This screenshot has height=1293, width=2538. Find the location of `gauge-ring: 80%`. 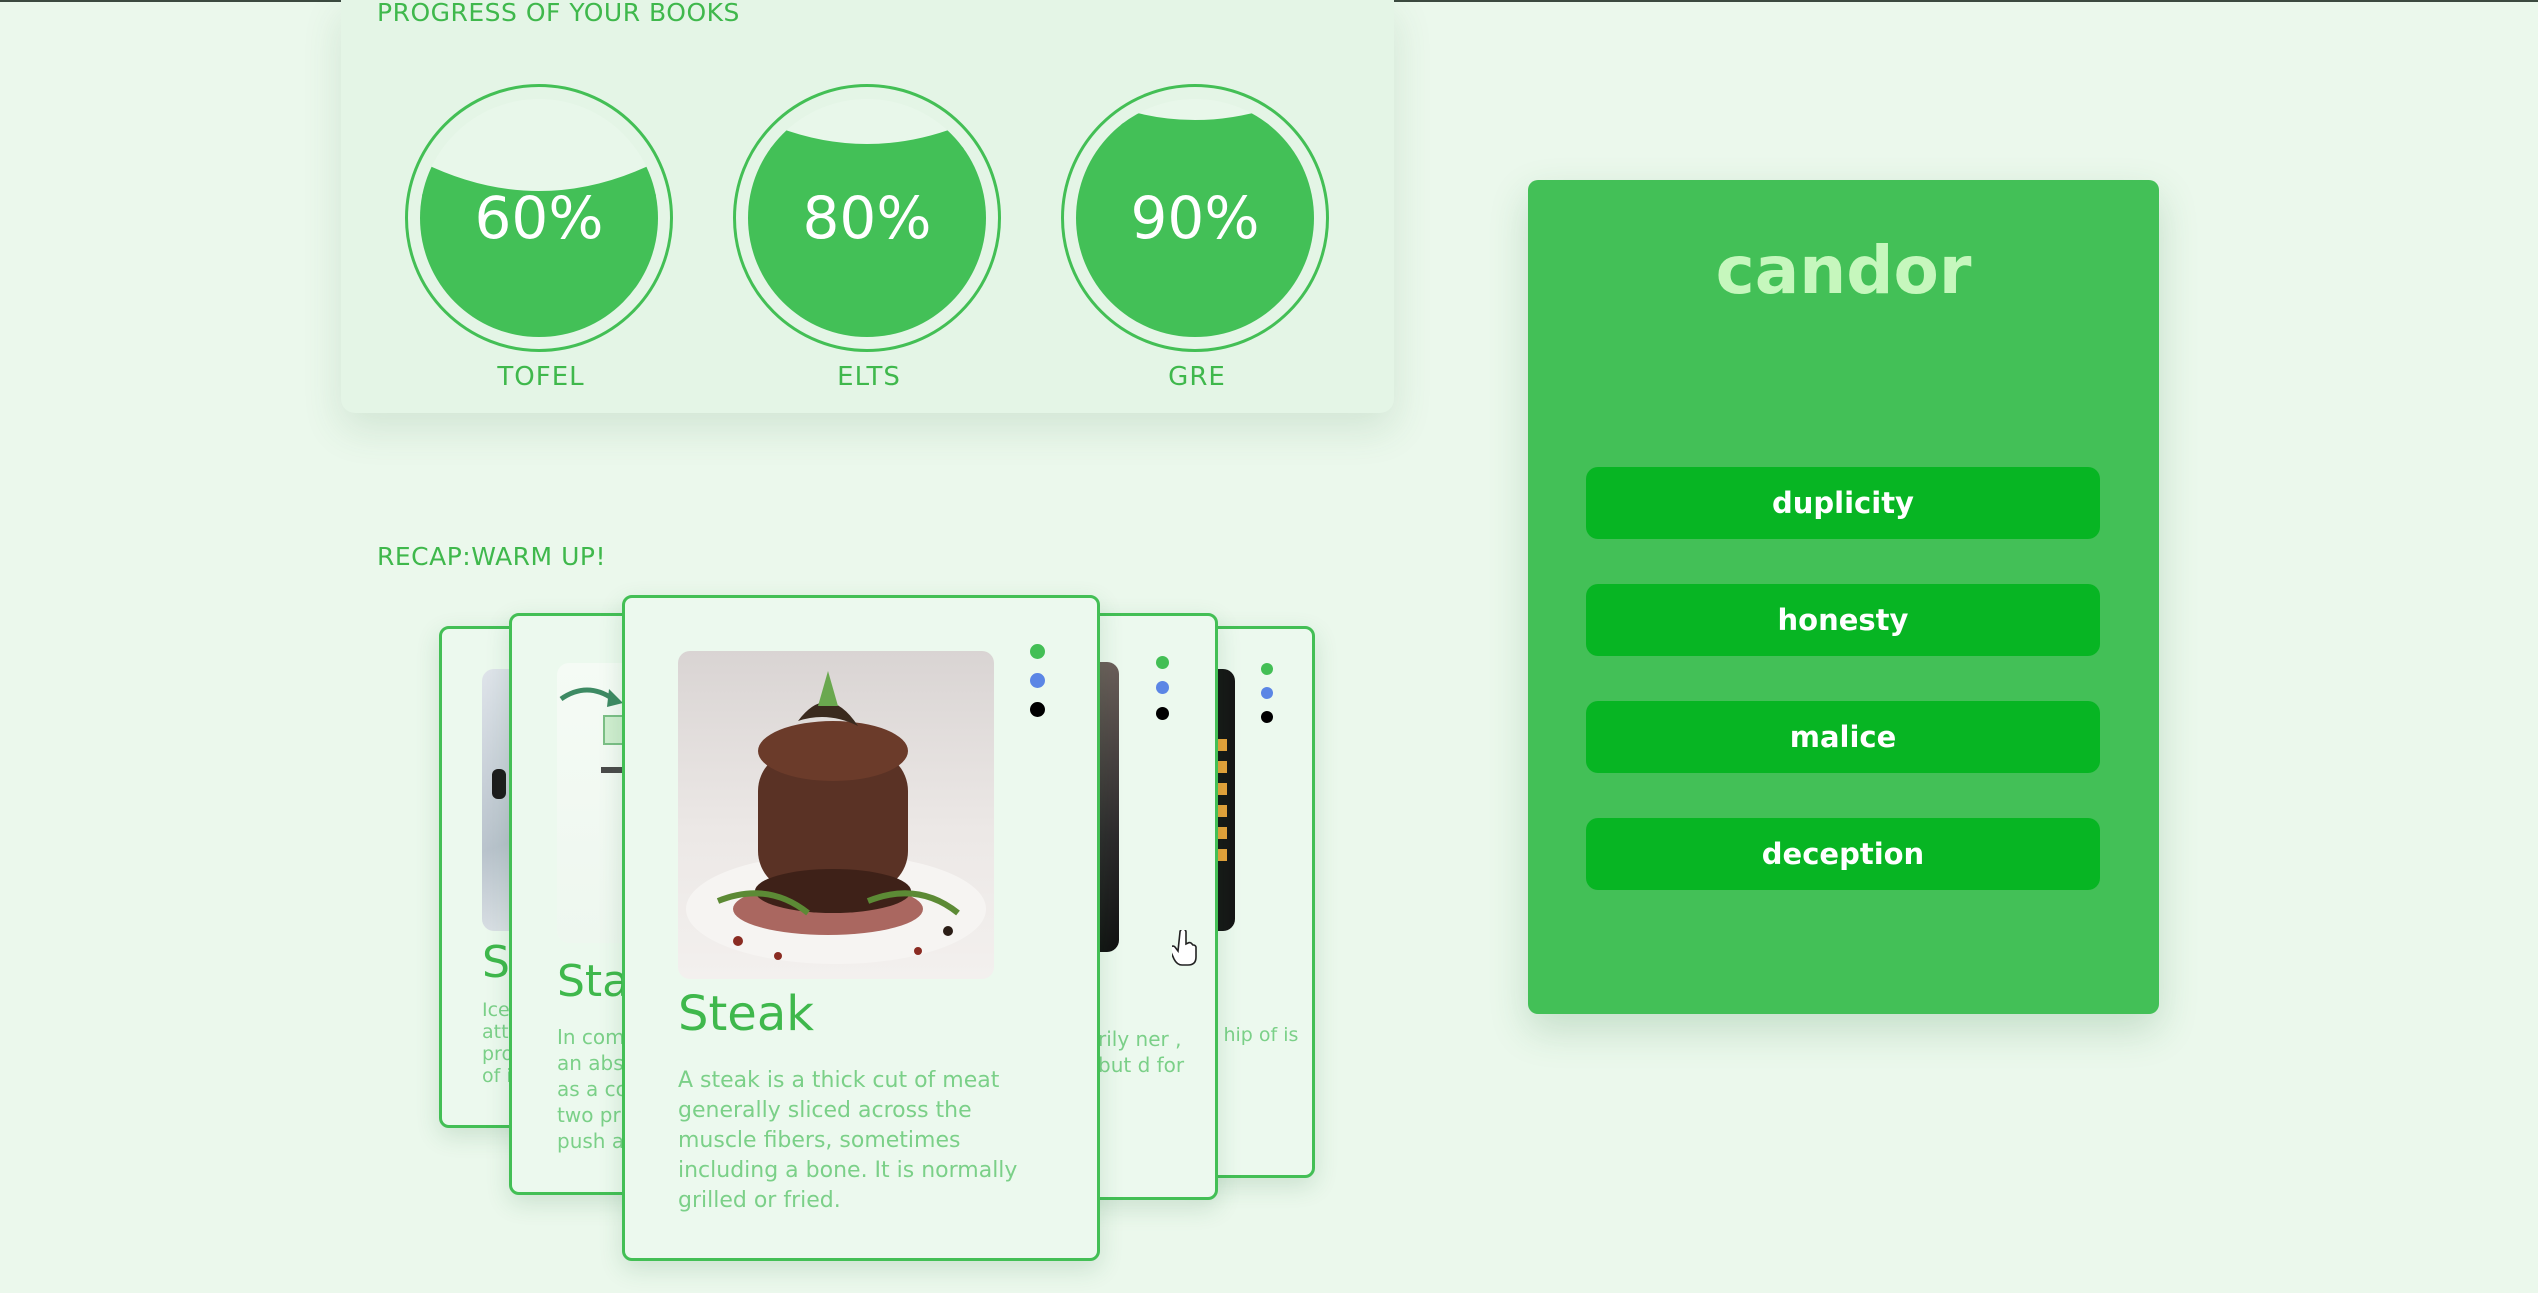

gauge-ring: 80% is located at coordinates (867, 218).